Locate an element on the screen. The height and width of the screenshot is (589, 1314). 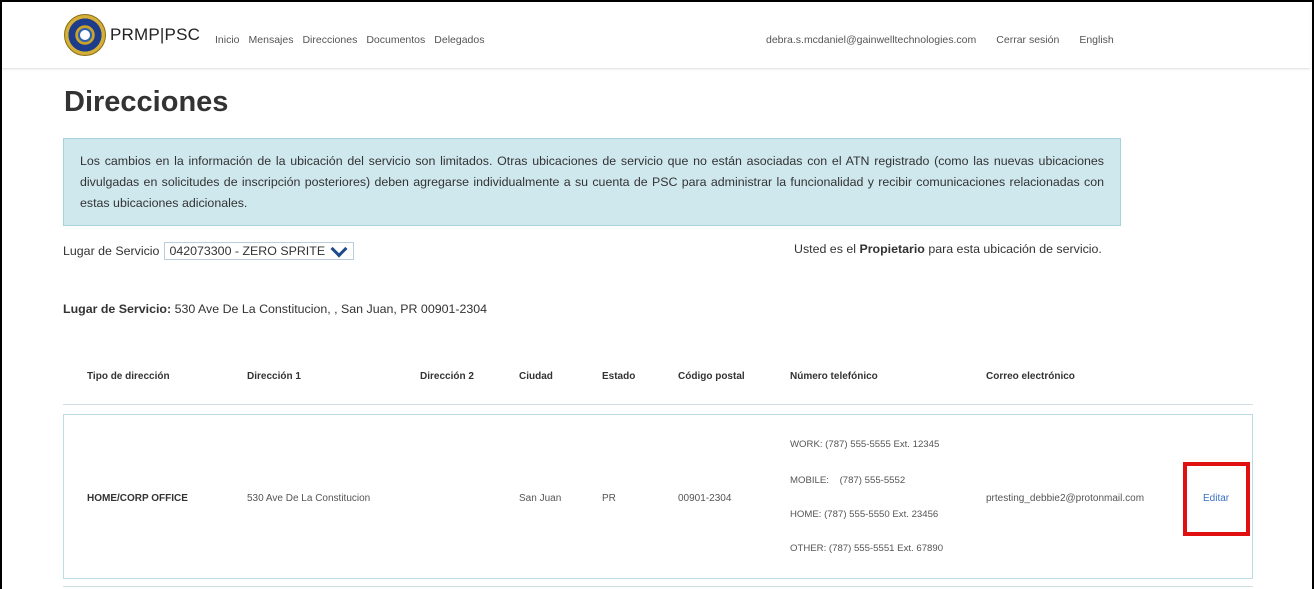
nav-delegados: Delegados is located at coordinates (459, 40).